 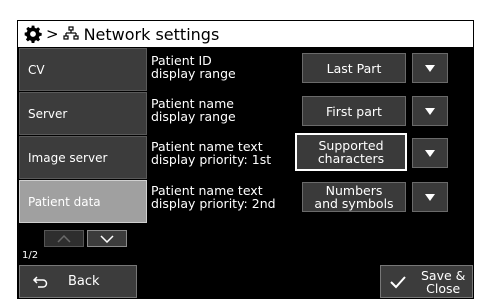 I want to click on patient-id-range-value: Last Part, so click(x=354, y=68).